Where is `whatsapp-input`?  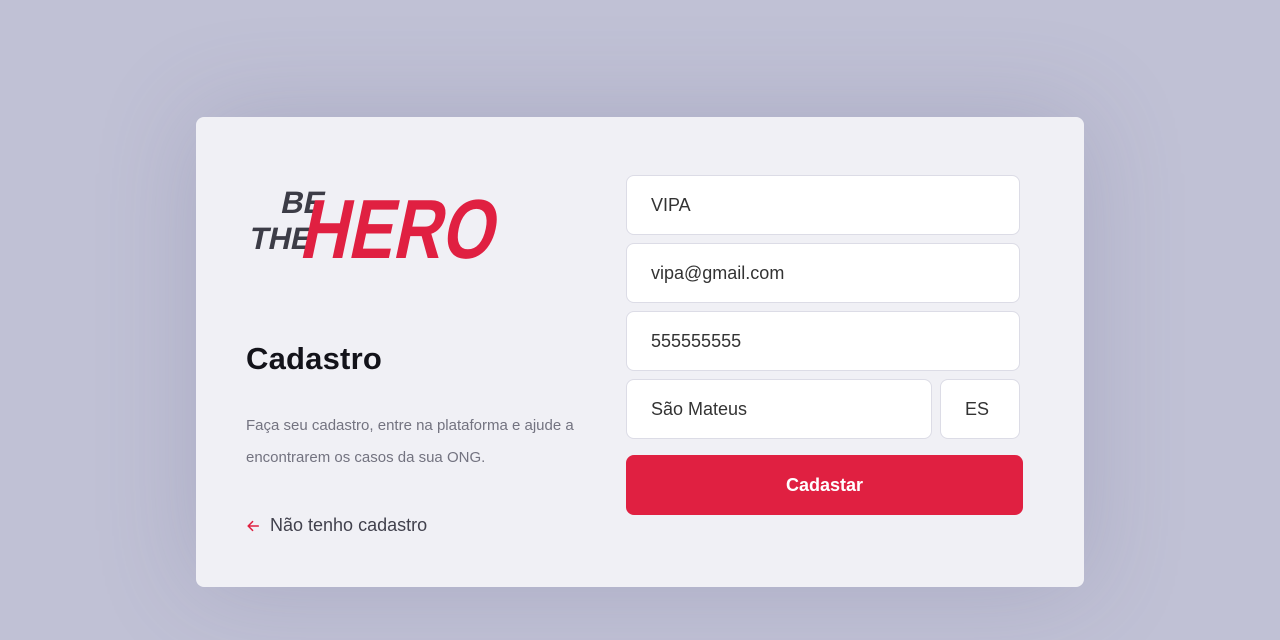 whatsapp-input is located at coordinates (823, 341).